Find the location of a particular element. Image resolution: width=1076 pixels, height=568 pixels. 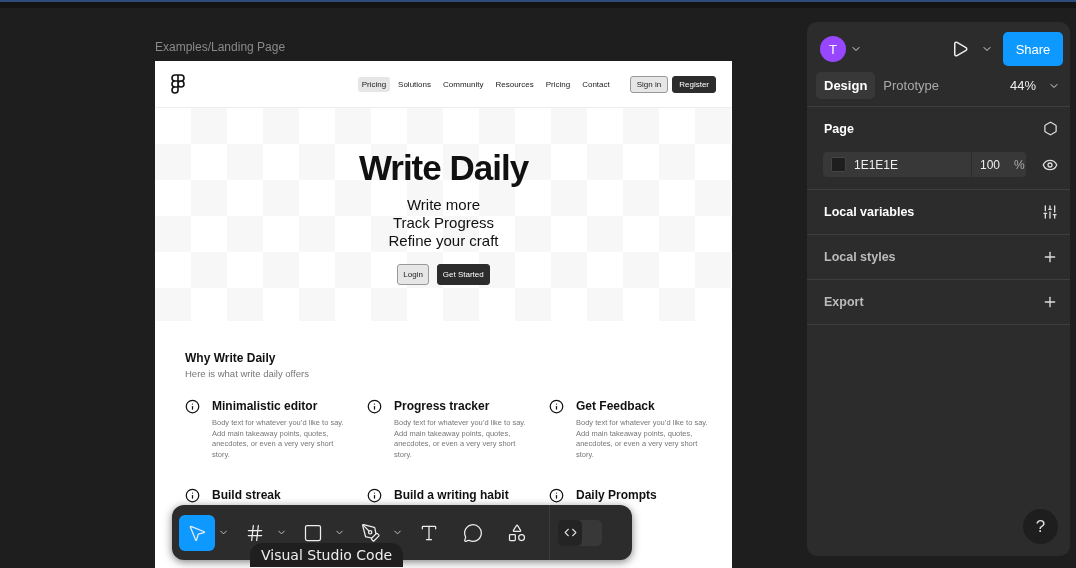

zoom-level: 44% is located at coordinates (1022, 85).